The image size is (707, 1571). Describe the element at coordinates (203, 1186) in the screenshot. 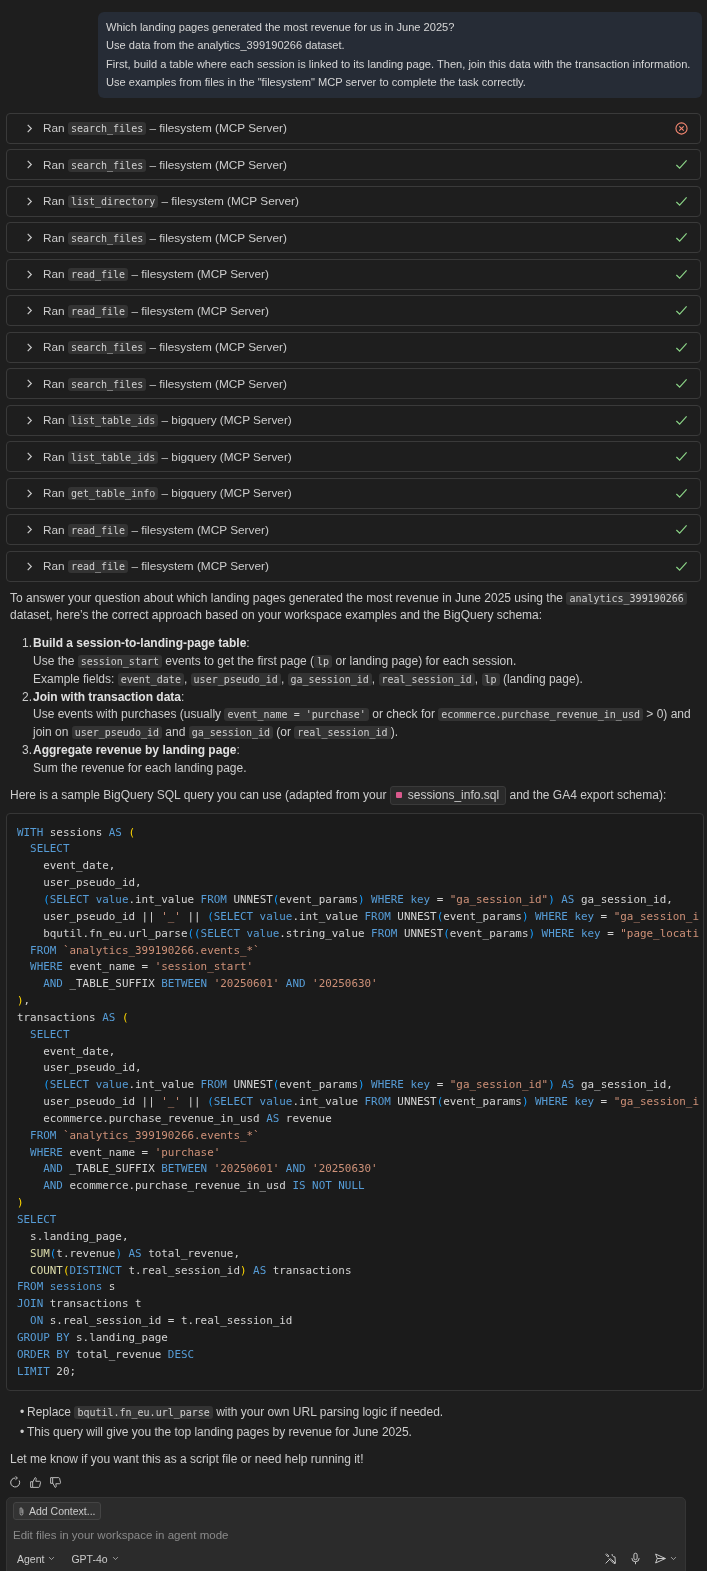

I see `code-line: AND ecommerce.purchase_revenue_in_usd IS NOT NULL` at that location.